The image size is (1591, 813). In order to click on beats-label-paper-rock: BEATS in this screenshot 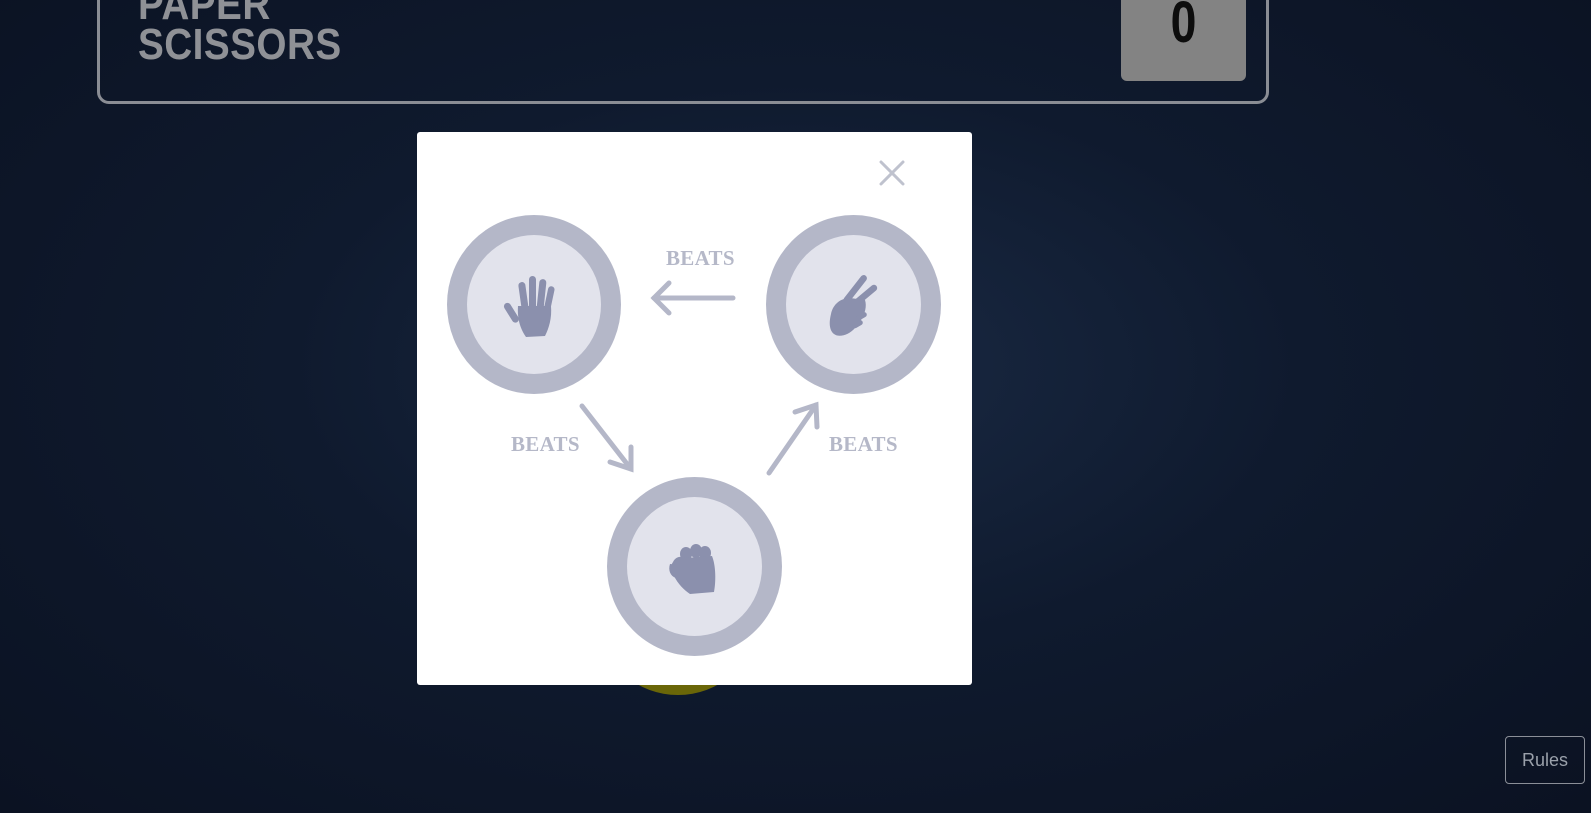, I will do `click(545, 444)`.